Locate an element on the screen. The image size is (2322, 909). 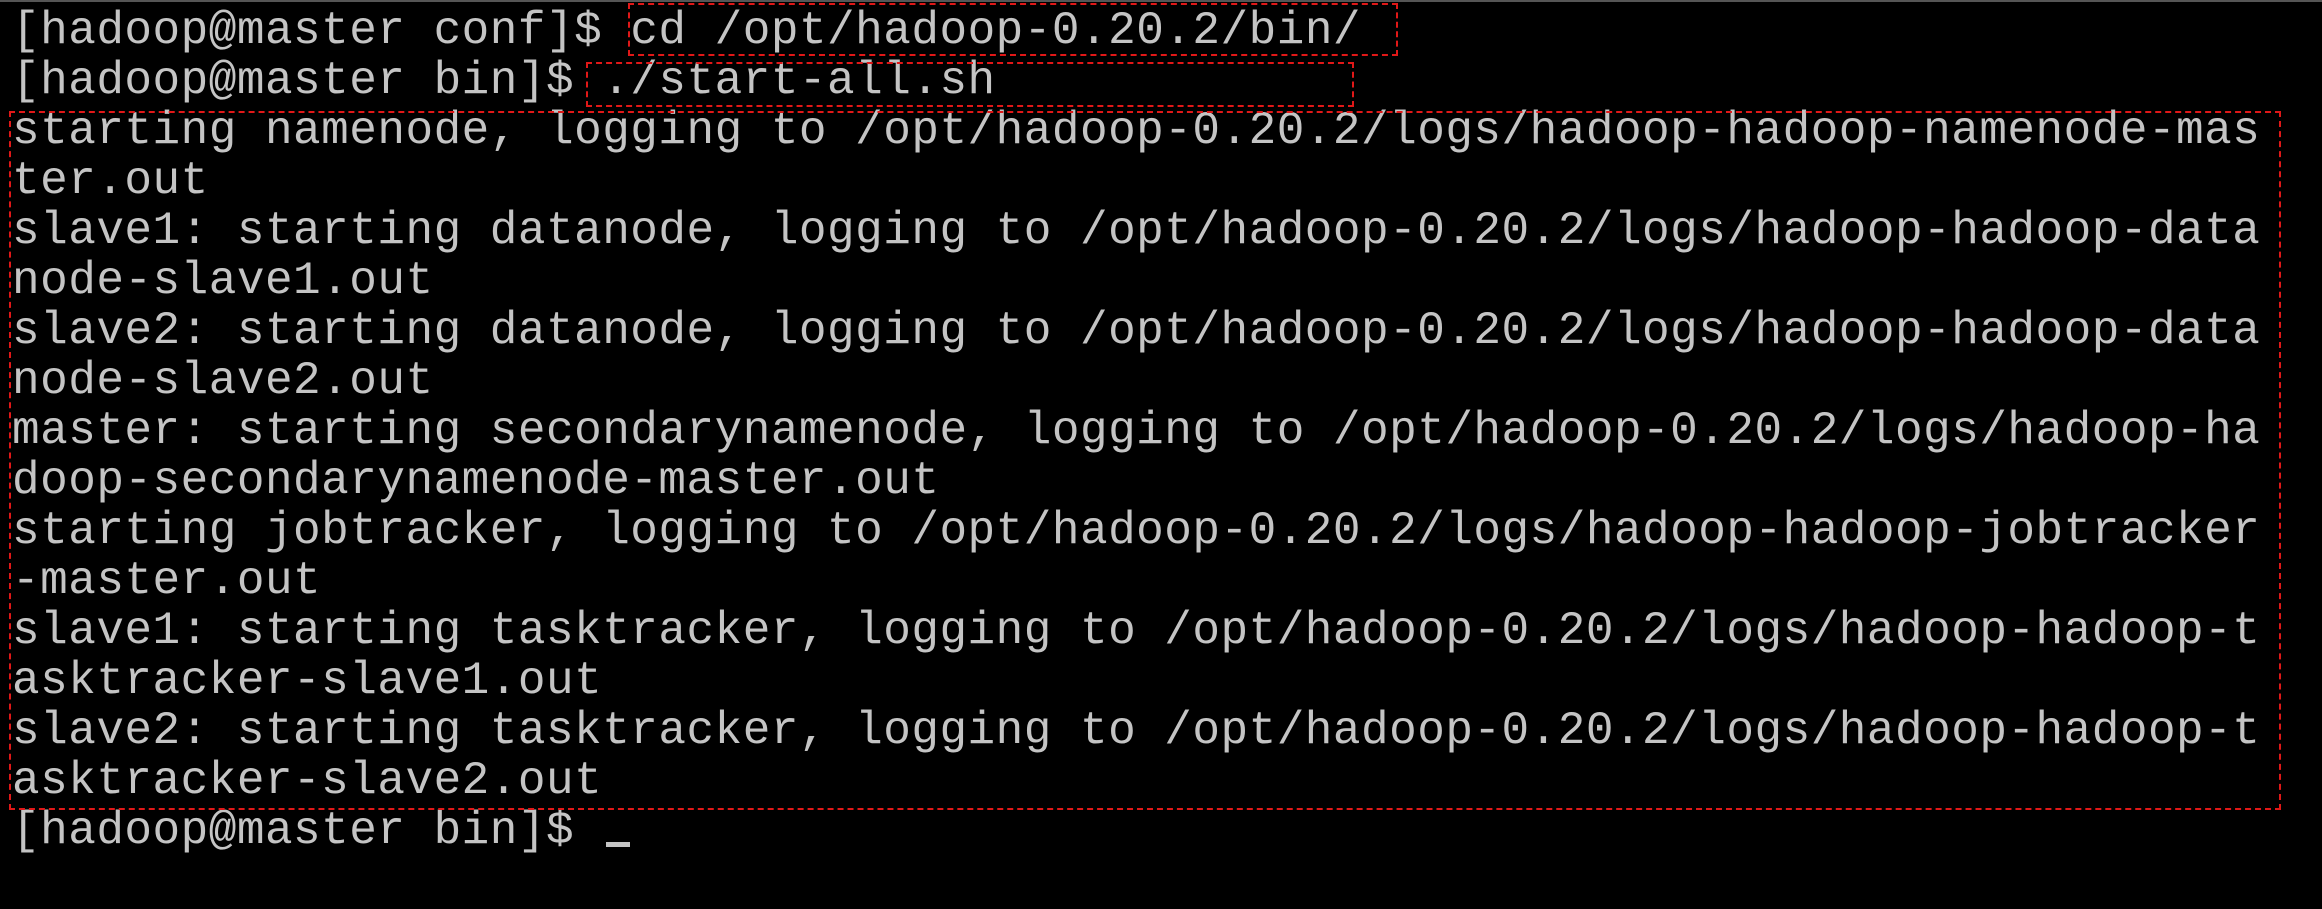
highlight-box-cd-command is located at coordinates (1013, 29).